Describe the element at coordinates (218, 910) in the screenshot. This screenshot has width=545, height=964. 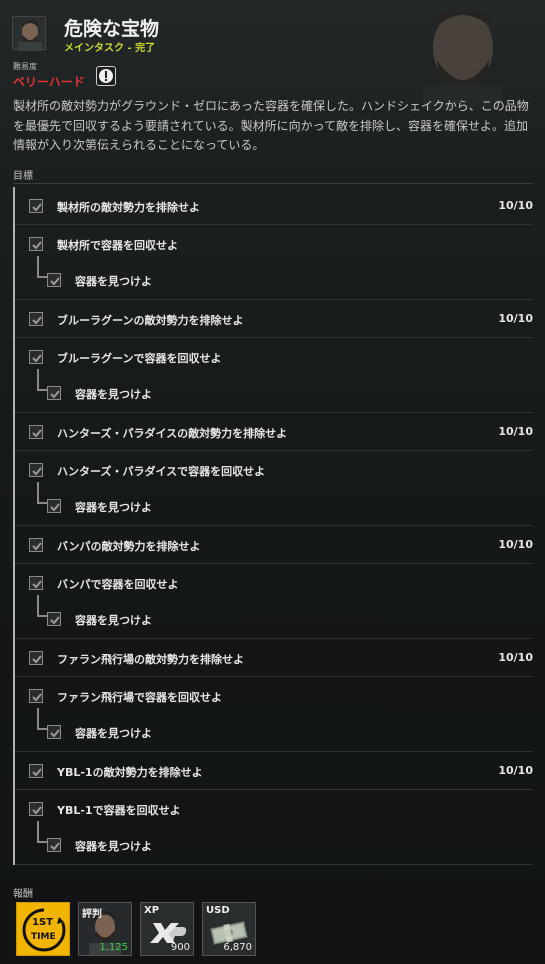
I see `usd-title: USD` at that location.